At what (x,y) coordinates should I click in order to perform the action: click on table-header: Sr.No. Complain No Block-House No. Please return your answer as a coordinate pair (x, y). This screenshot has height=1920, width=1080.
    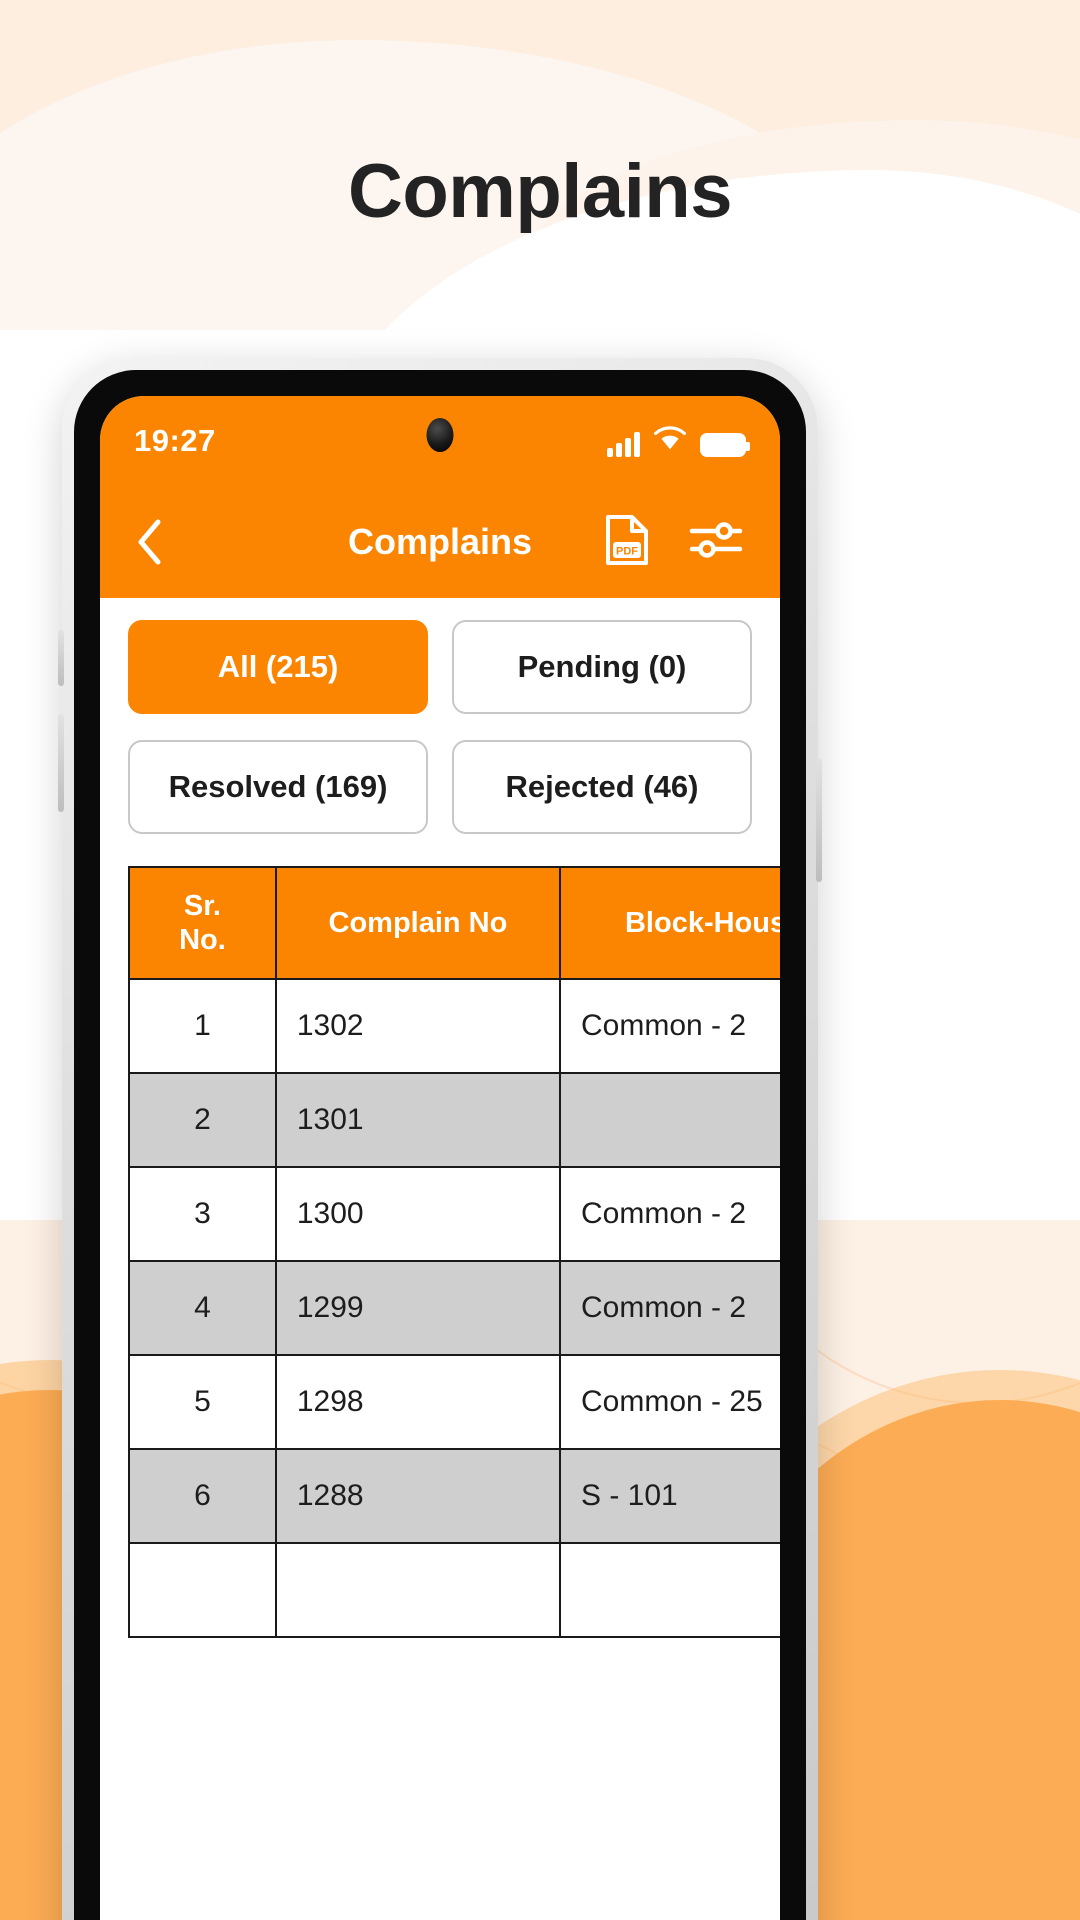
    Looking at the image, I should click on (454, 923).